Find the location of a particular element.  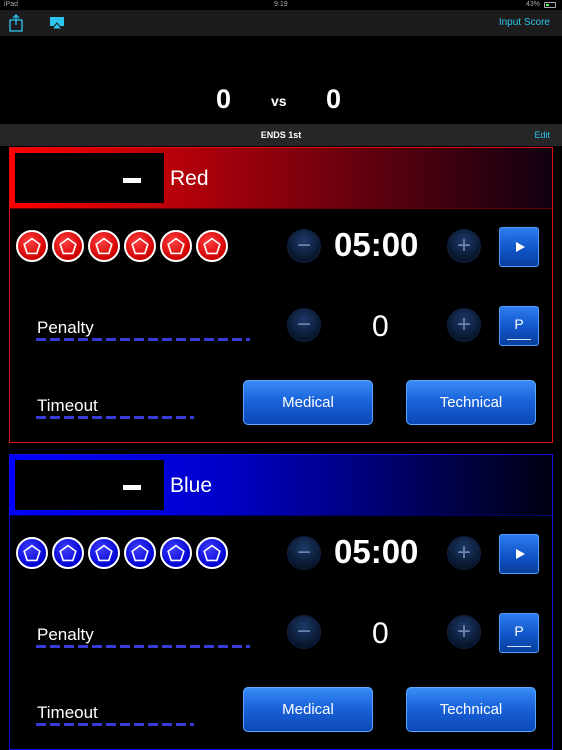

ends-label: ENDS 1st is located at coordinates (281, 135).